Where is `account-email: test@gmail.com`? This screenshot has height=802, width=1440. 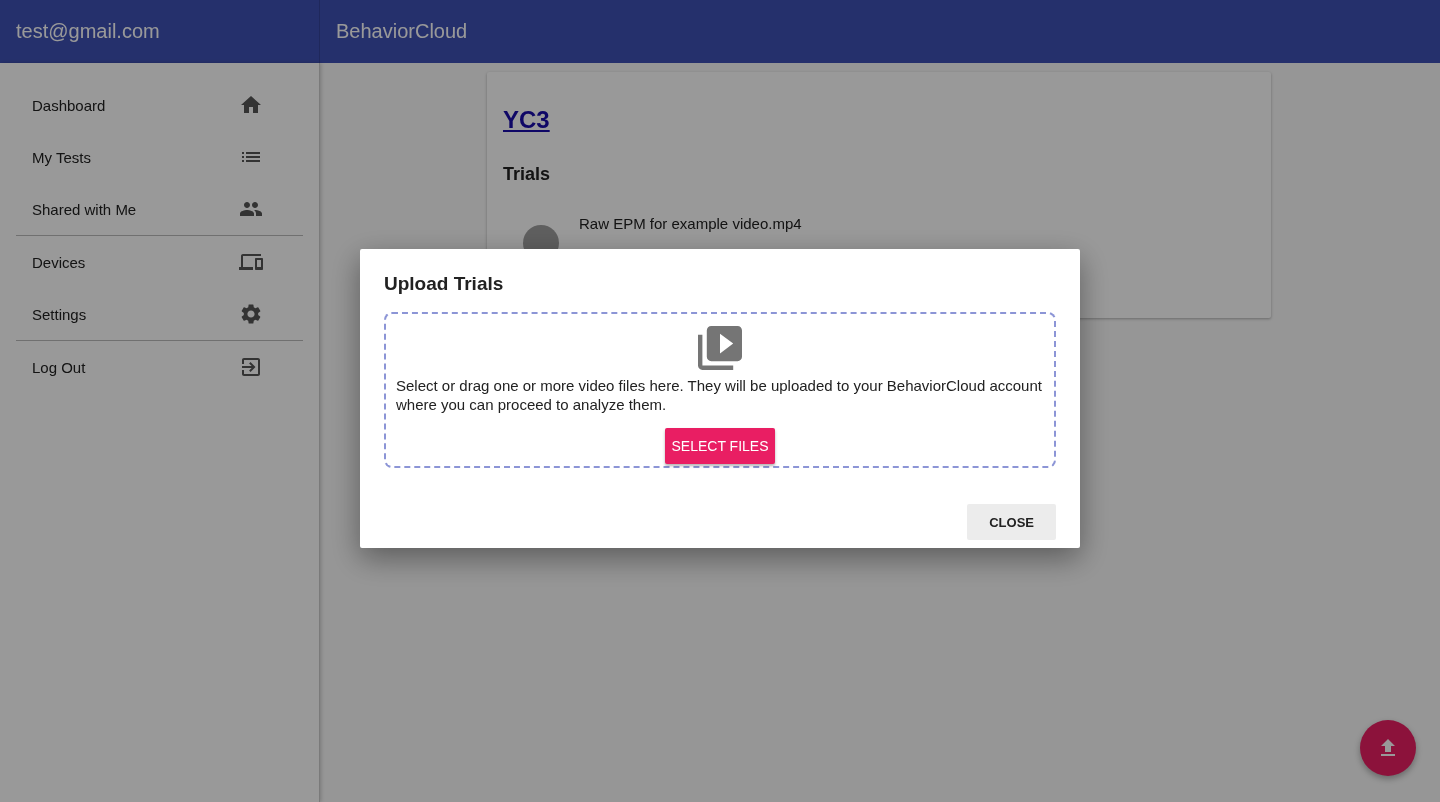 account-email: test@gmail.com is located at coordinates (88, 31).